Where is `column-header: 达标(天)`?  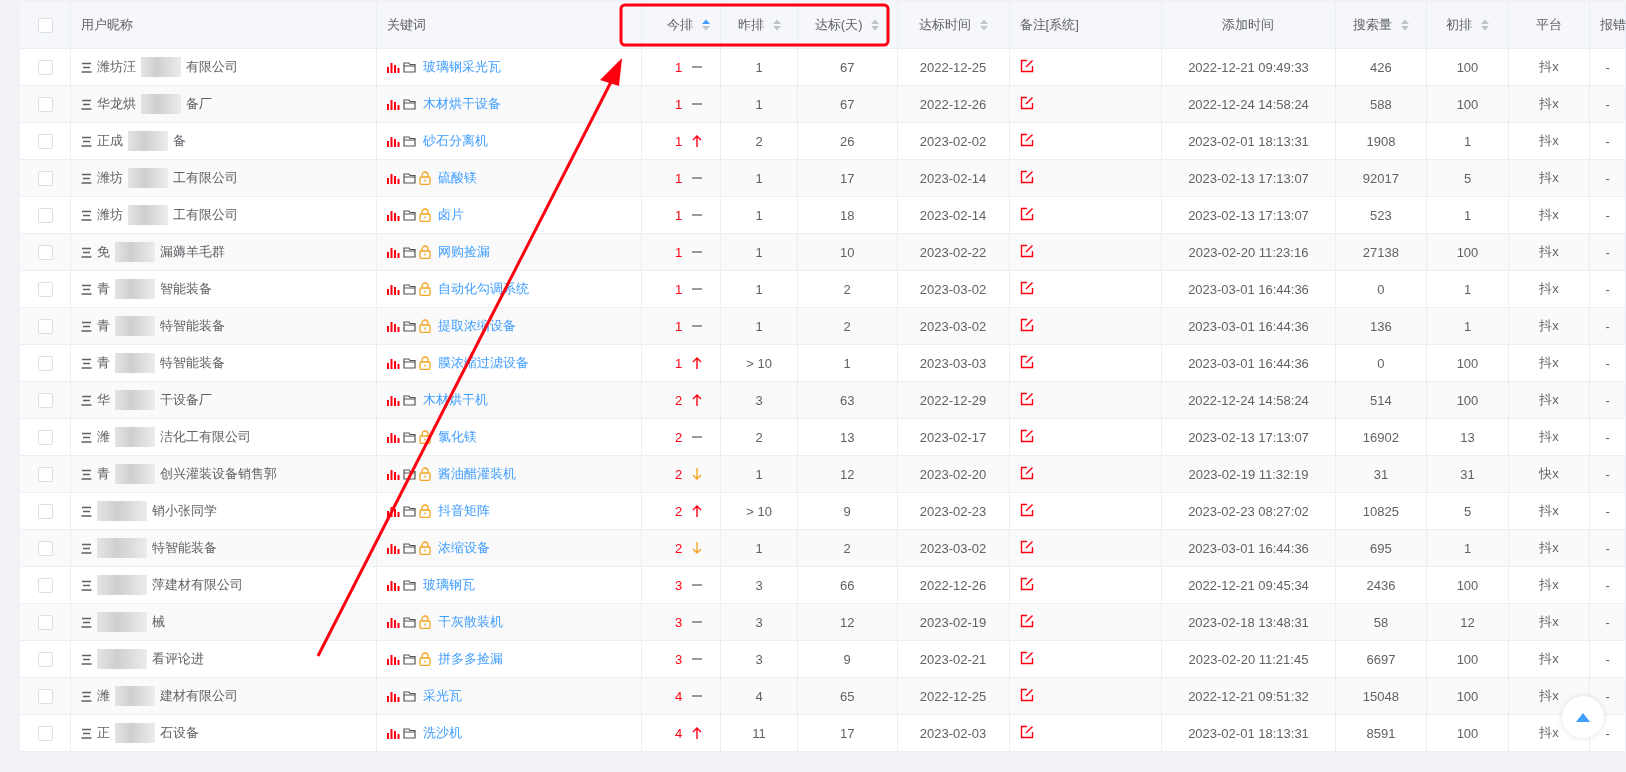 column-header: 达标(天) is located at coordinates (838, 25).